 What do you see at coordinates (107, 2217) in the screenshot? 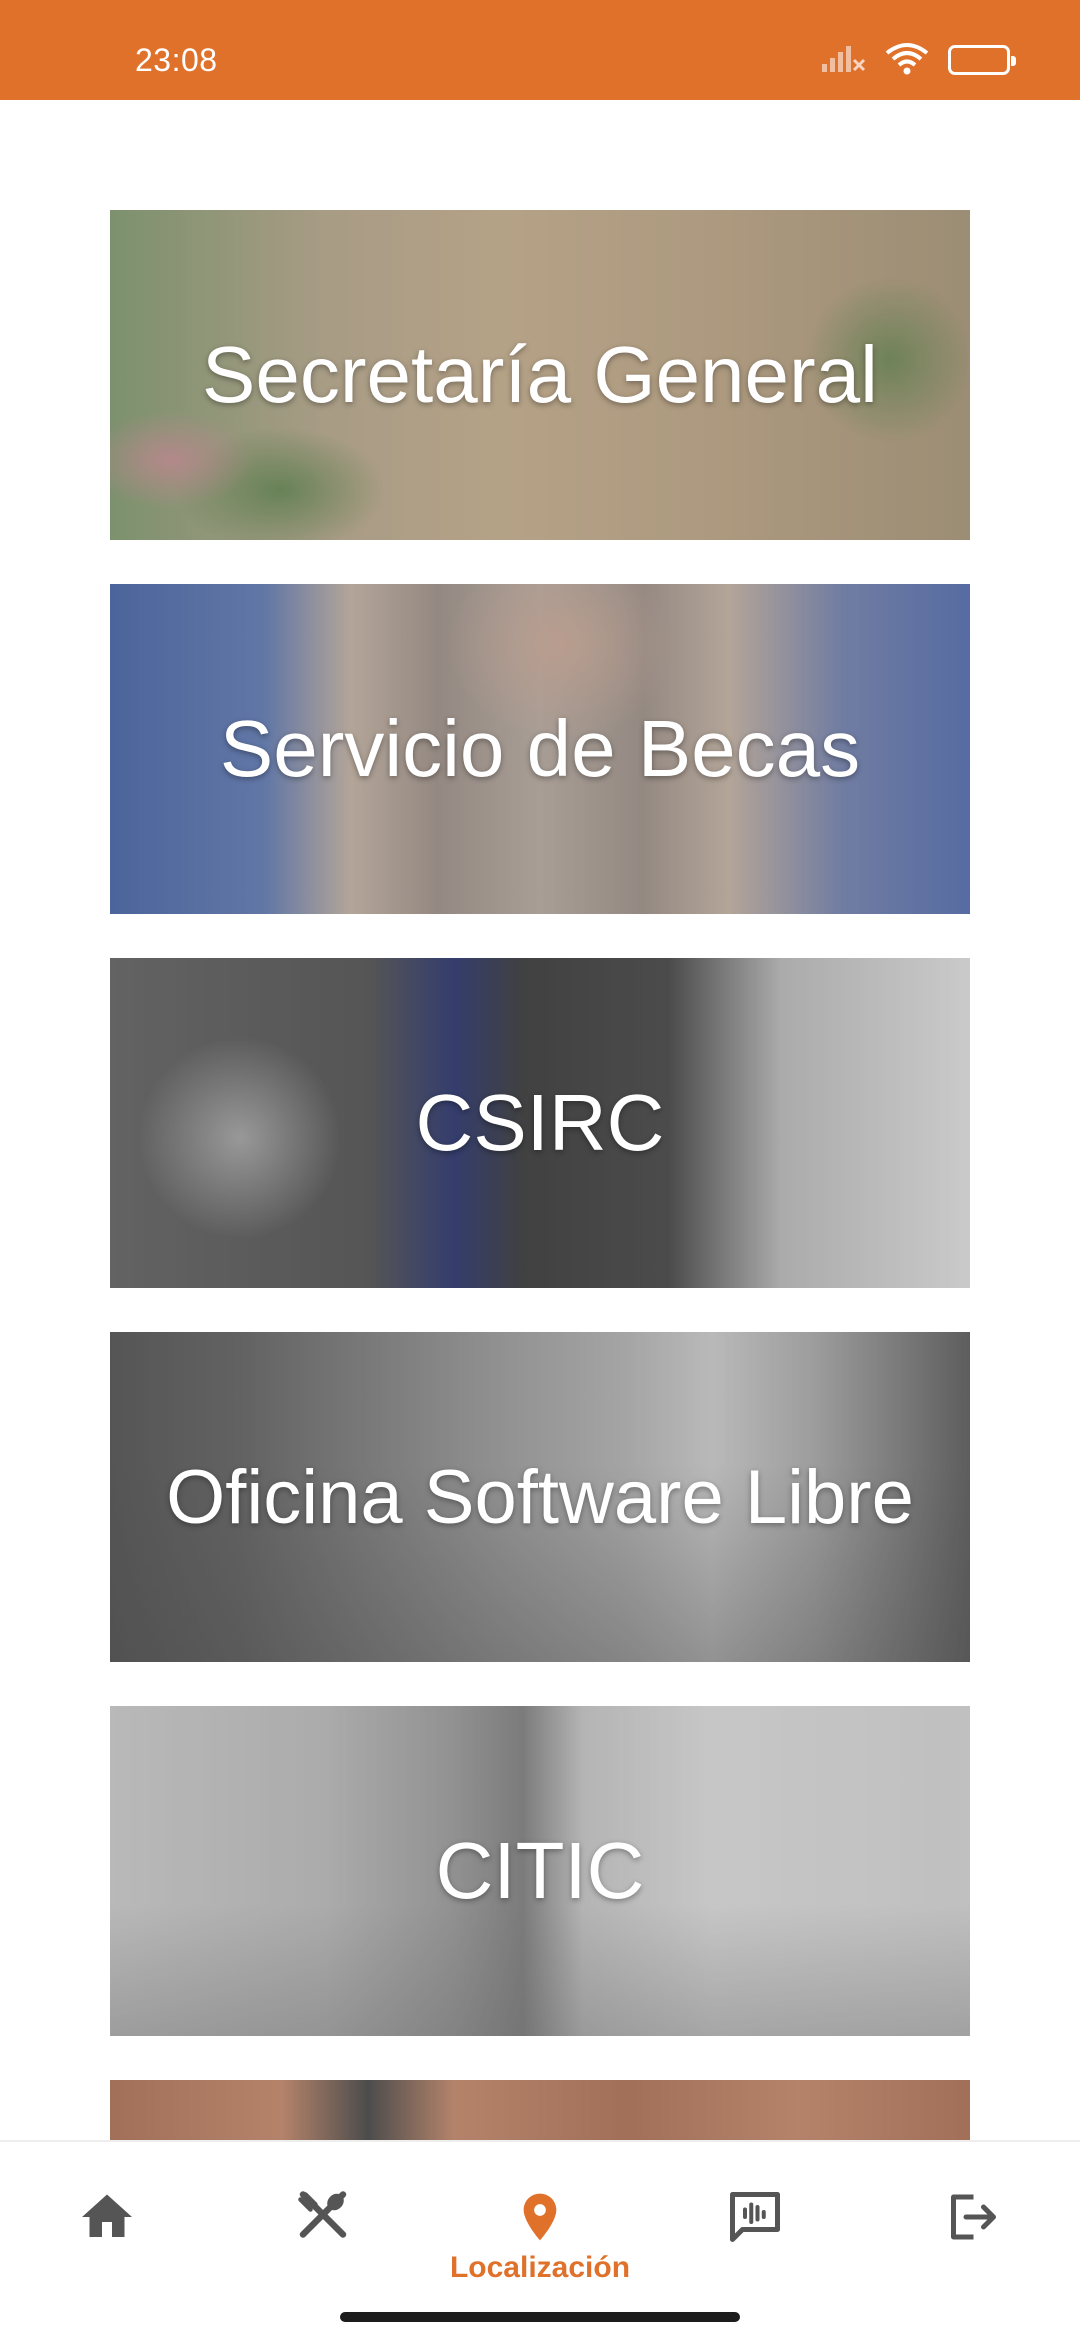
I see `home-icon` at bounding box center [107, 2217].